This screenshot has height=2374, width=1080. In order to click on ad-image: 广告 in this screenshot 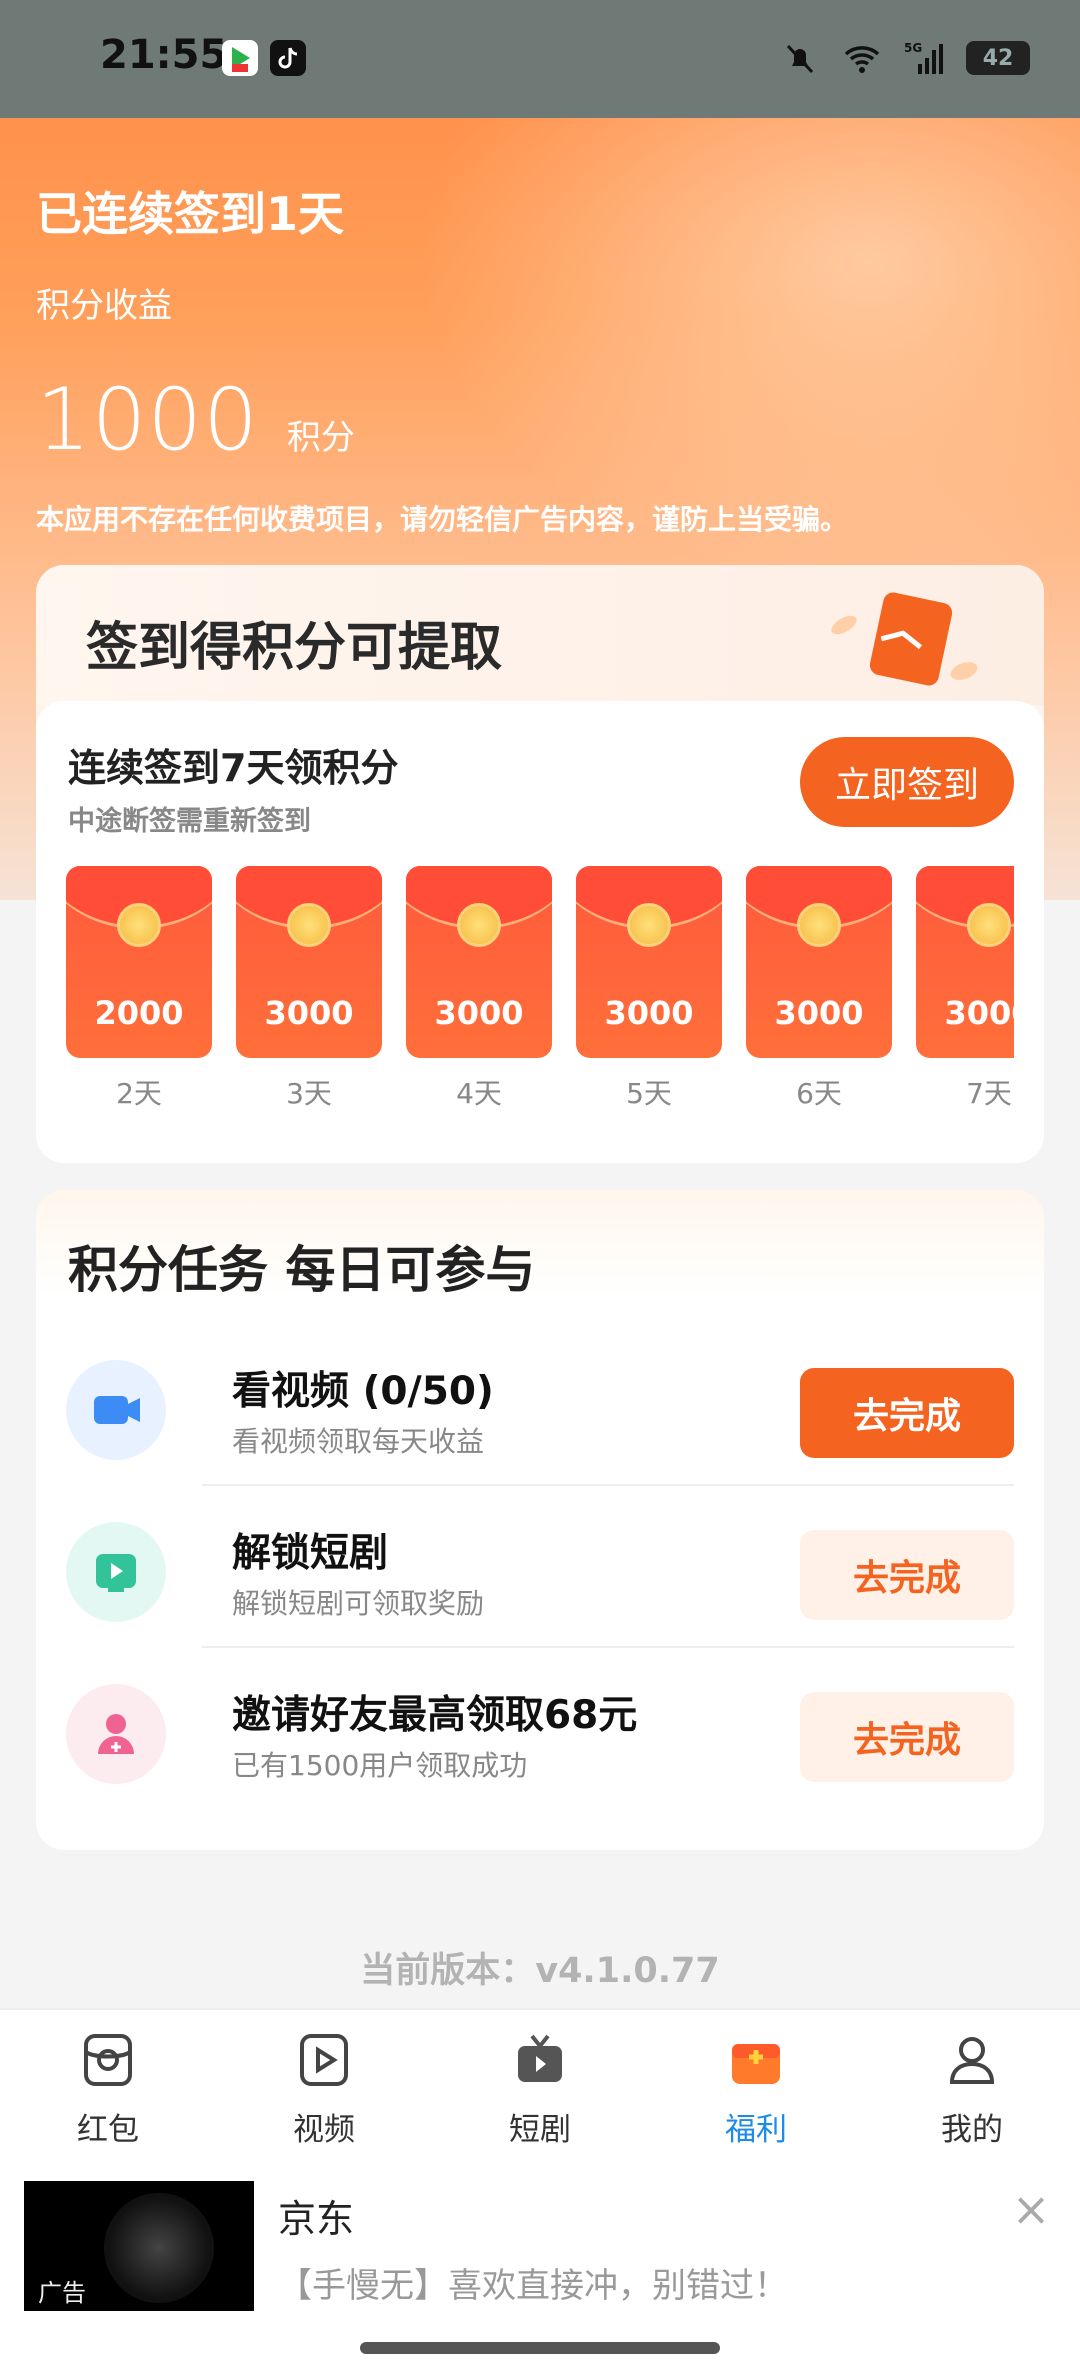, I will do `click(139, 2246)`.